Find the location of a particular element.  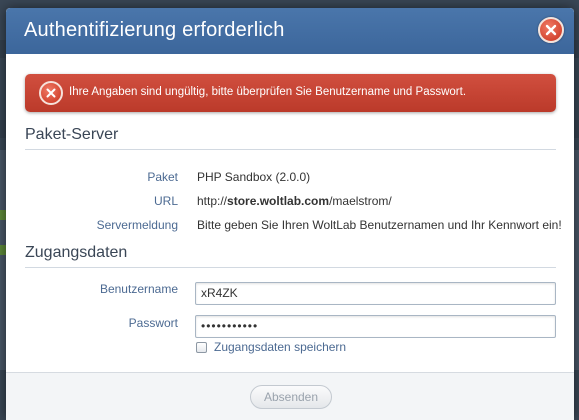

url-value: http://store.woltlab.com/maelstrom/ is located at coordinates (294, 201).